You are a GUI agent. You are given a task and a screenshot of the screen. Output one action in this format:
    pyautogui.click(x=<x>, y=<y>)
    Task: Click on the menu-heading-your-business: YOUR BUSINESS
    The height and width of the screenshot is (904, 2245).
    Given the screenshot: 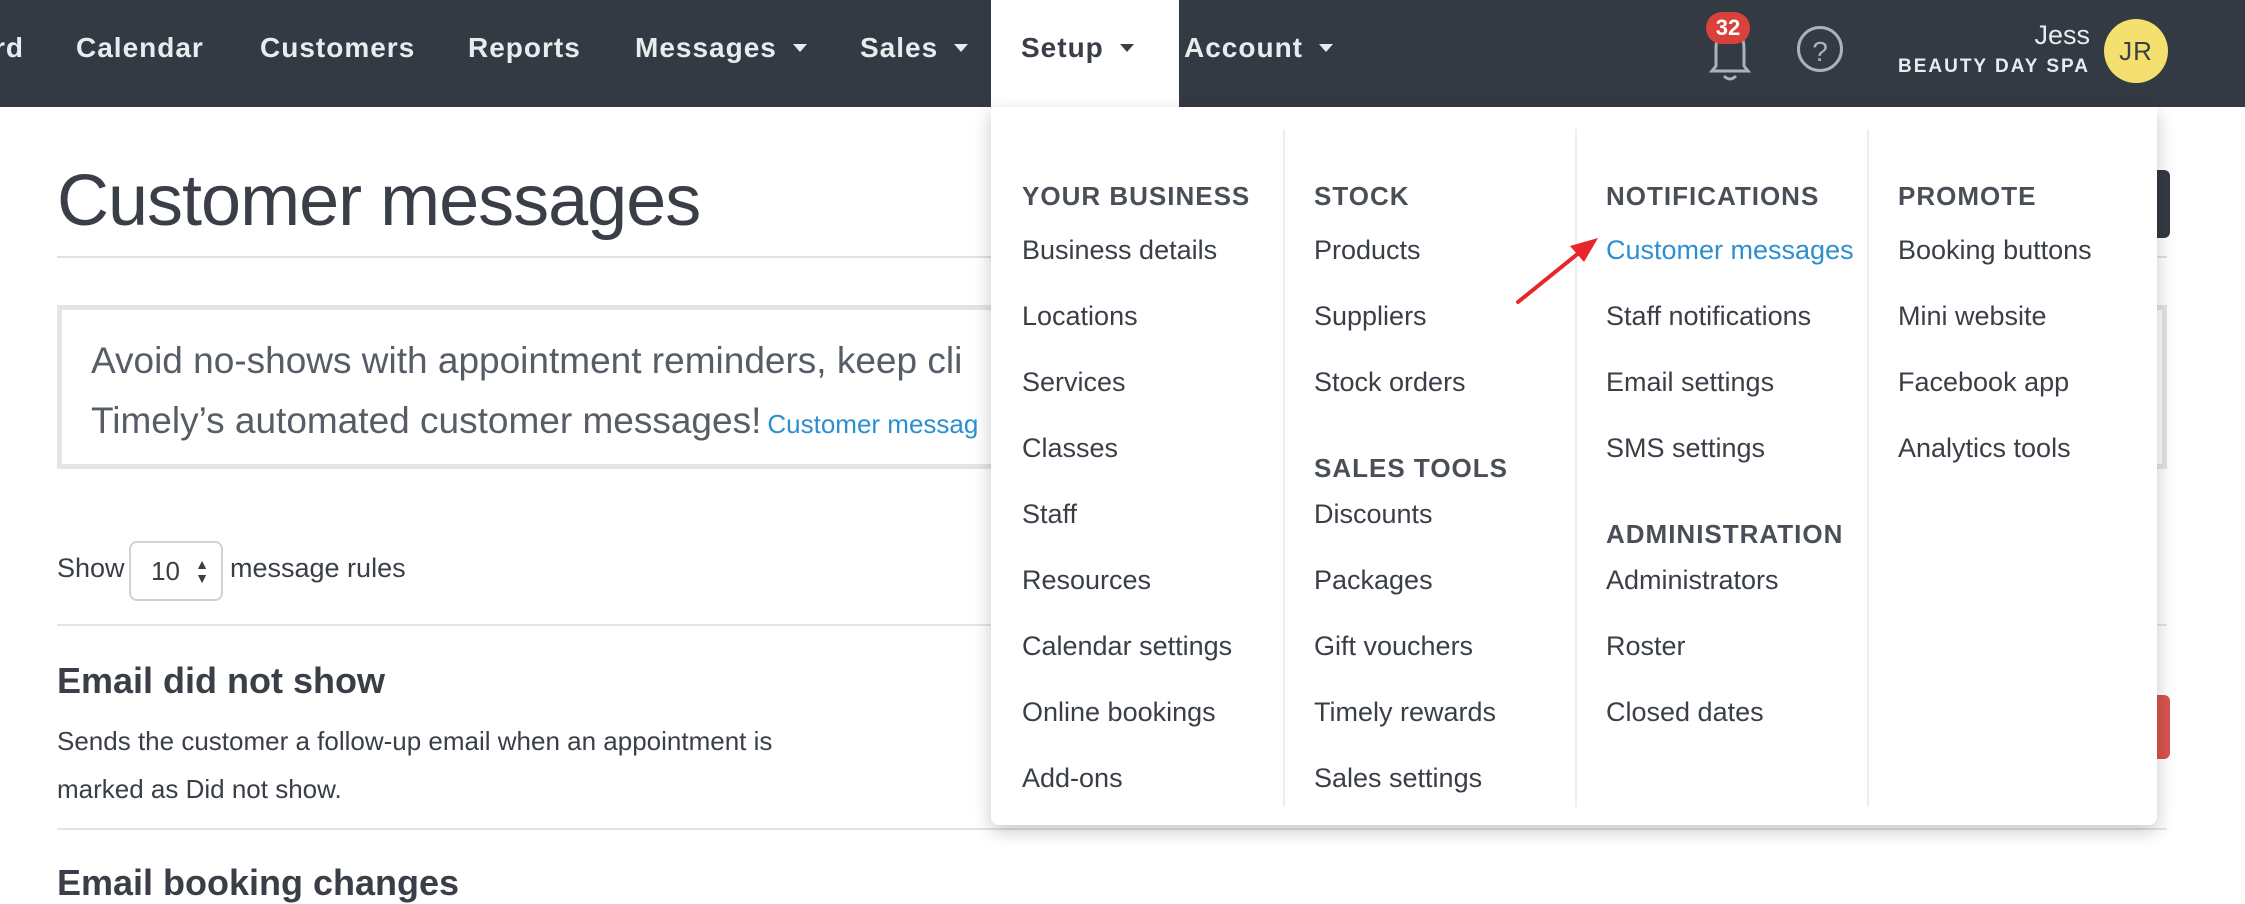 What is the action you would take?
    pyautogui.click(x=1136, y=196)
    